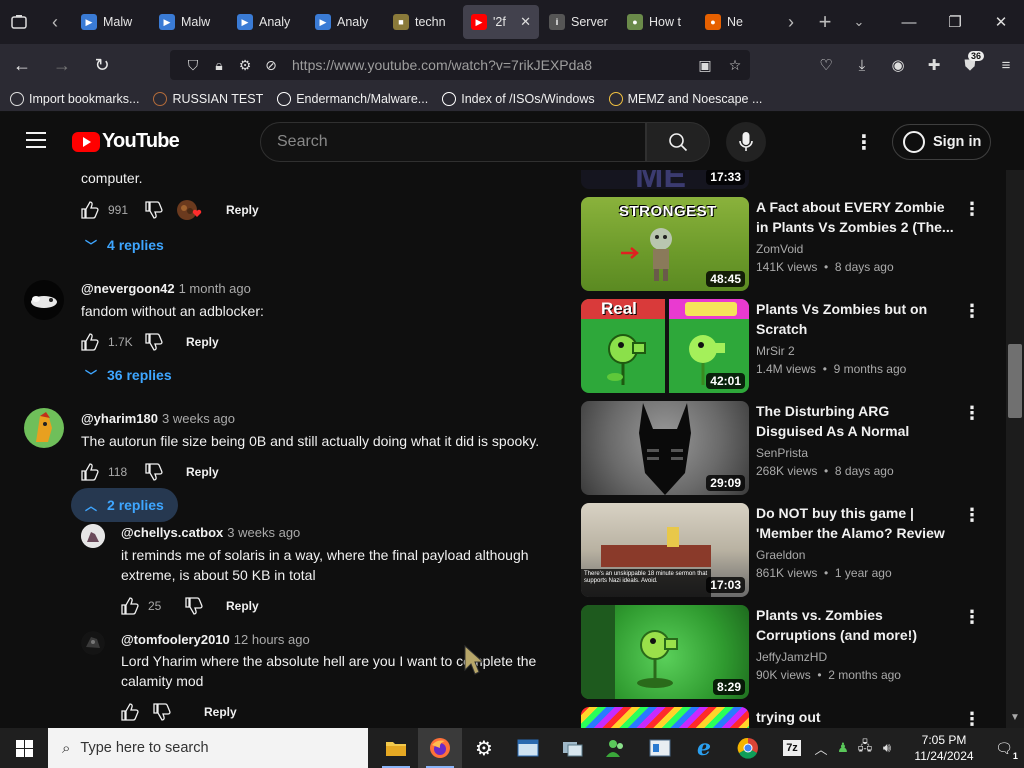 Image resolution: width=1024 pixels, height=768 pixels. What do you see at coordinates (525, 22) in the screenshot?
I see `close-tab-icon: ✕` at bounding box center [525, 22].